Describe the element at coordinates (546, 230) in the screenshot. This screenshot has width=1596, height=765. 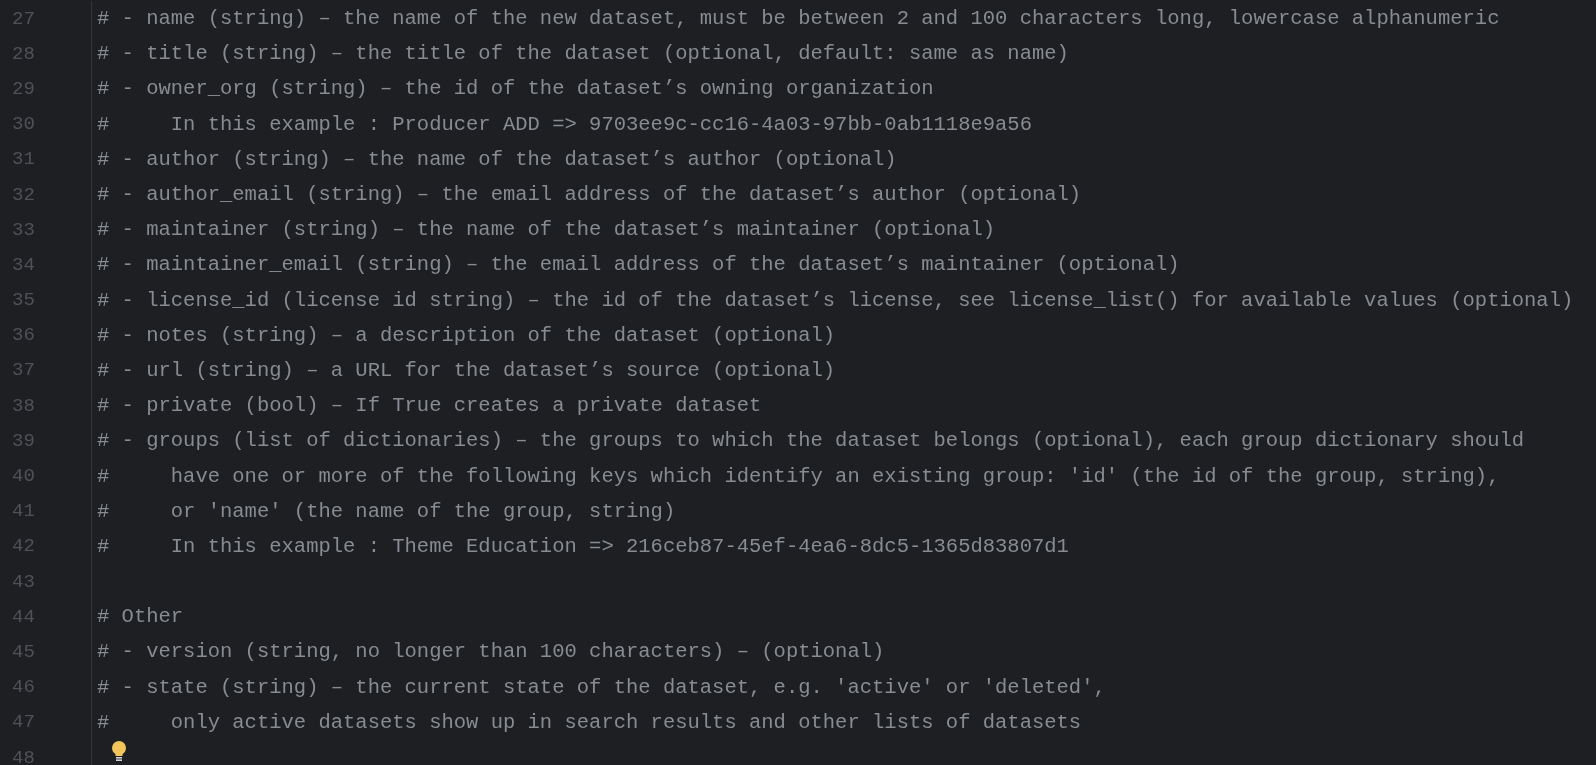
I see `code-comment: # - maintainer (string) – the name of the dataset’s maintainer (optional)` at that location.